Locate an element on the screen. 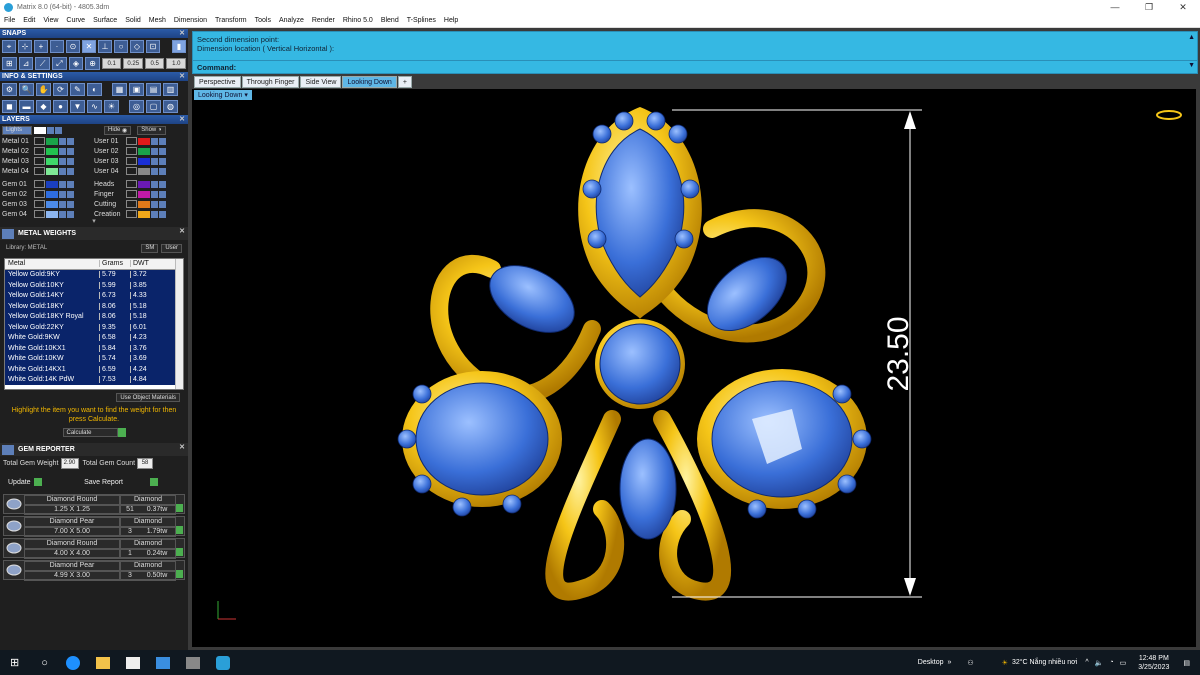 The height and width of the screenshot is (675, 1200). tab-looking-down: Looking Down is located at coordinates (369, 82).